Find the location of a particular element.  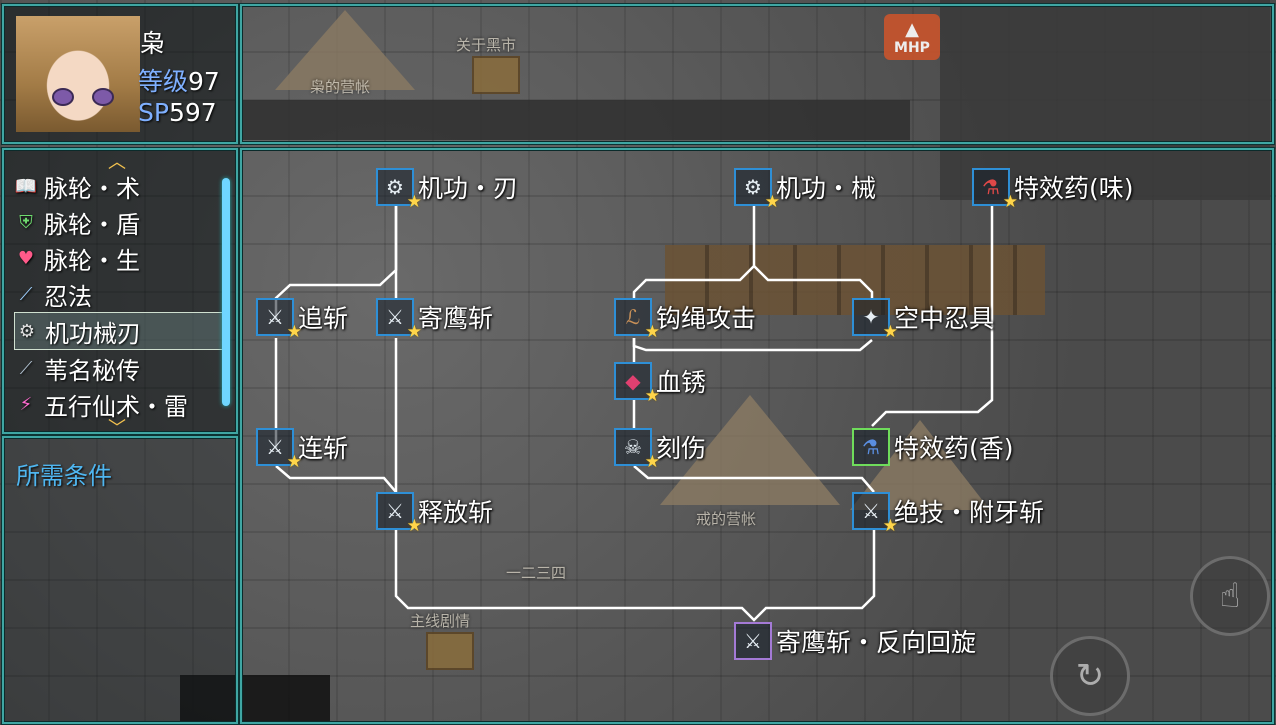

cycle-arrow-icon: ↻ is located at coordinates (1090, 676).